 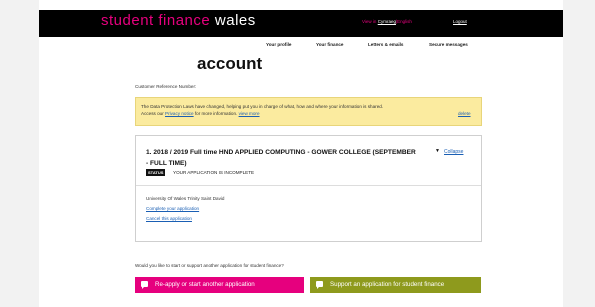 I want to click on brand-logo: student finance wales, so click(x=178, y=20).